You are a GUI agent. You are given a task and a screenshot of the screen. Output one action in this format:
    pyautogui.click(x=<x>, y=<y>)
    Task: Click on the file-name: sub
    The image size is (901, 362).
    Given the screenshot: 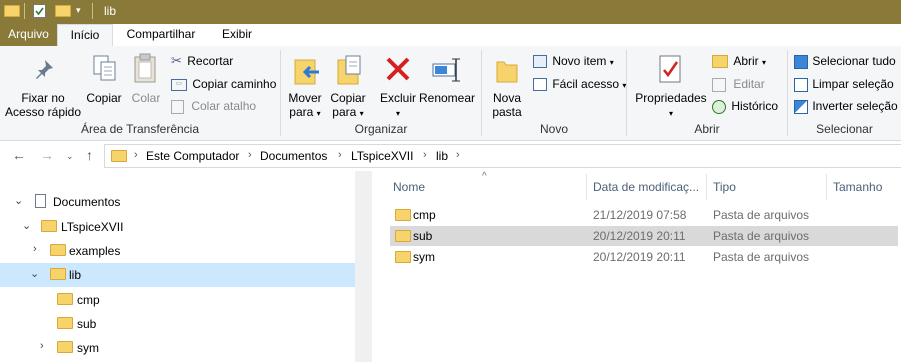 What is the action you would take?
    pyautogui.click(x=423, y=236)
    